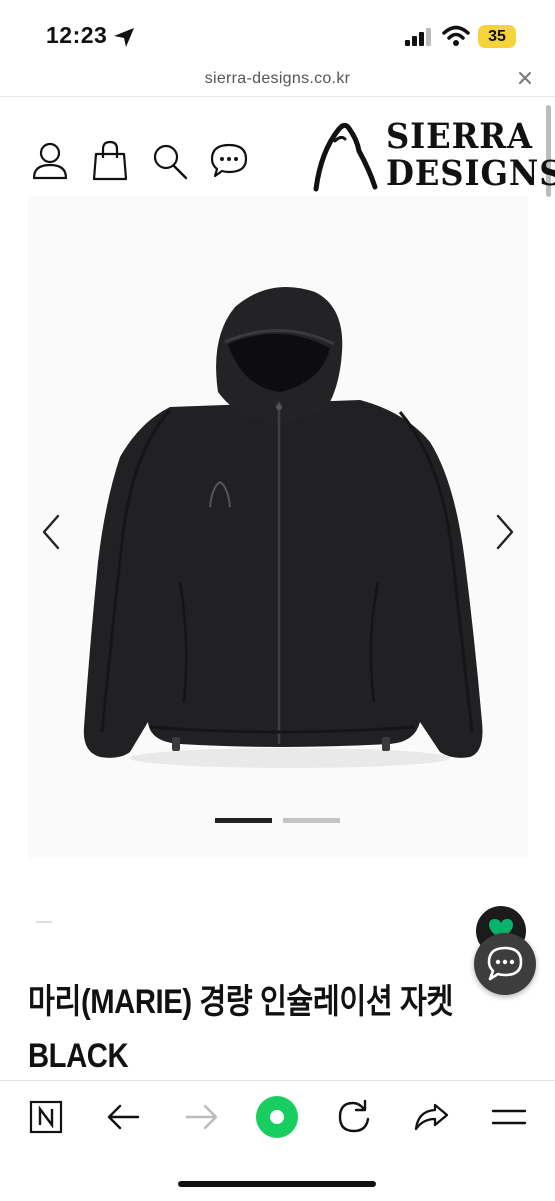  Describe the element at coordinates (311, 820) in the screenshot. I see `carousel-dot` at that location.